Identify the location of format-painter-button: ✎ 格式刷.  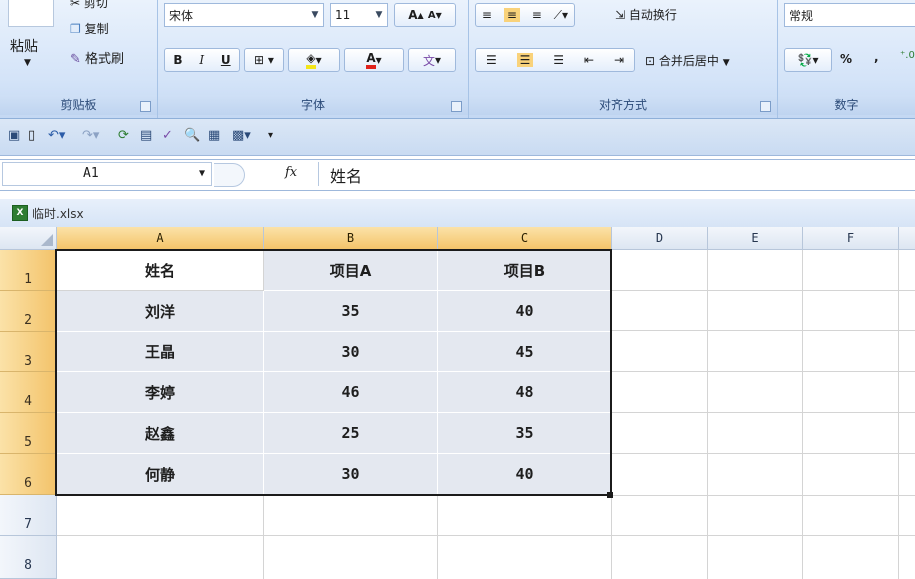
(97, 57).